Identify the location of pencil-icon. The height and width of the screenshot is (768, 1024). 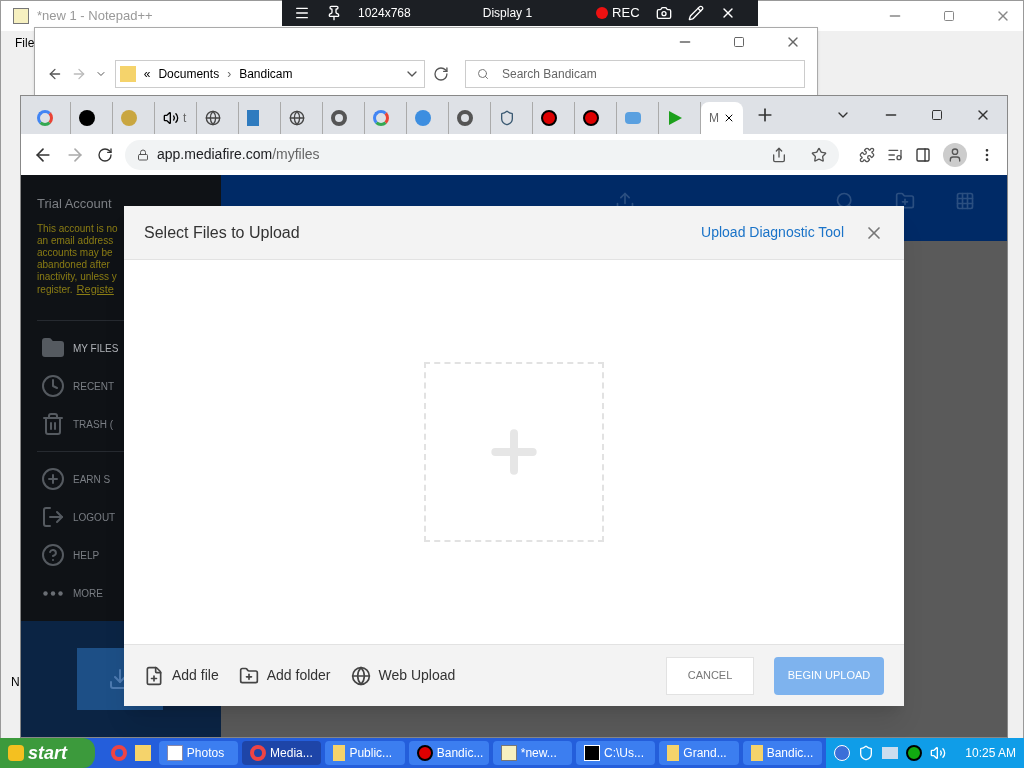
(695, 13).